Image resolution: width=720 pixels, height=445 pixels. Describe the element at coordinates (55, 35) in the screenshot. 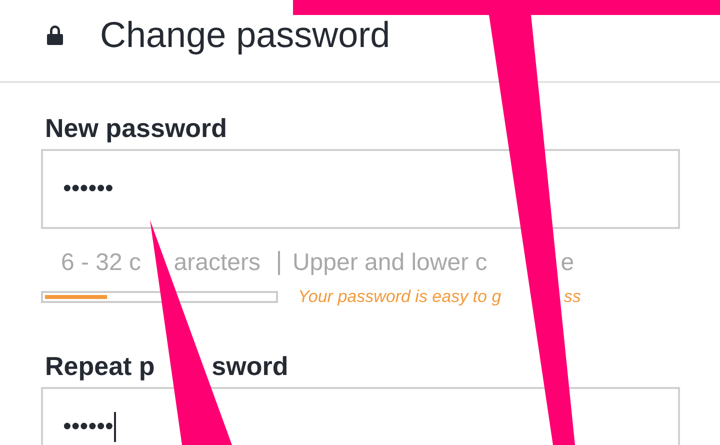

I see `lock-icon` at that location.